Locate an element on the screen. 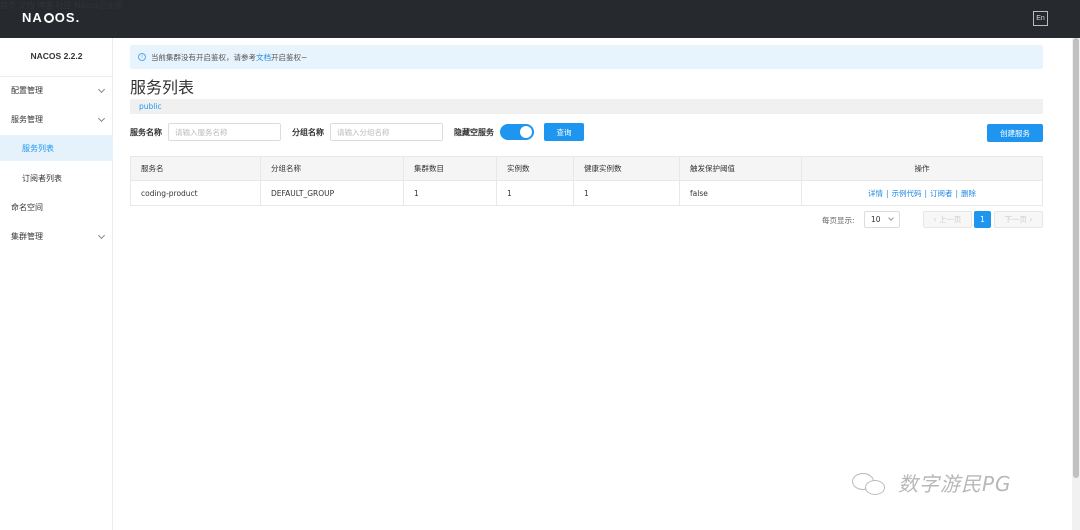 The width and height of the screenshot is (1080, 530). sidebar-item-subscriber-list: 订阅者列表 is located at coordinates (56, 178).